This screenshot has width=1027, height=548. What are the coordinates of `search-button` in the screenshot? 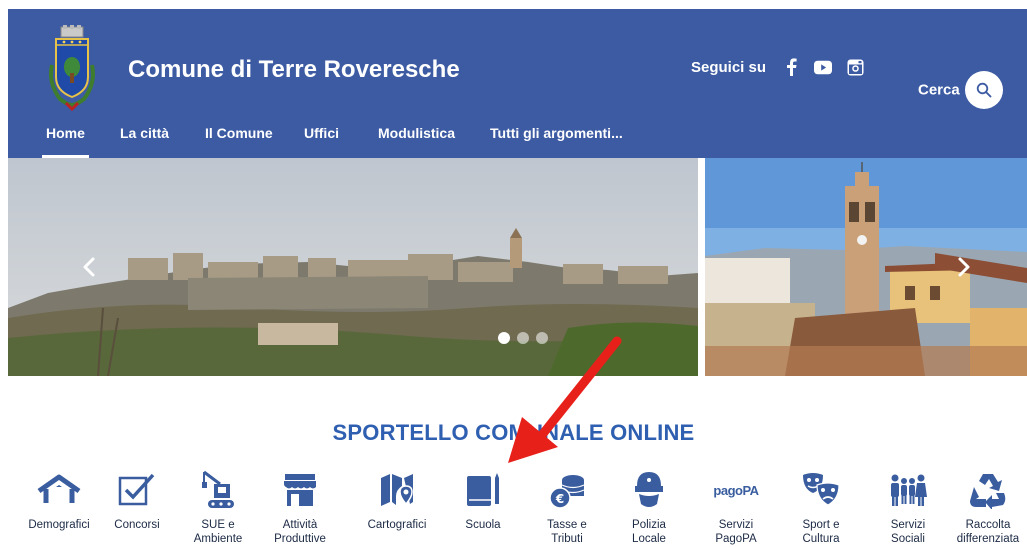 It's located at (984, 90).